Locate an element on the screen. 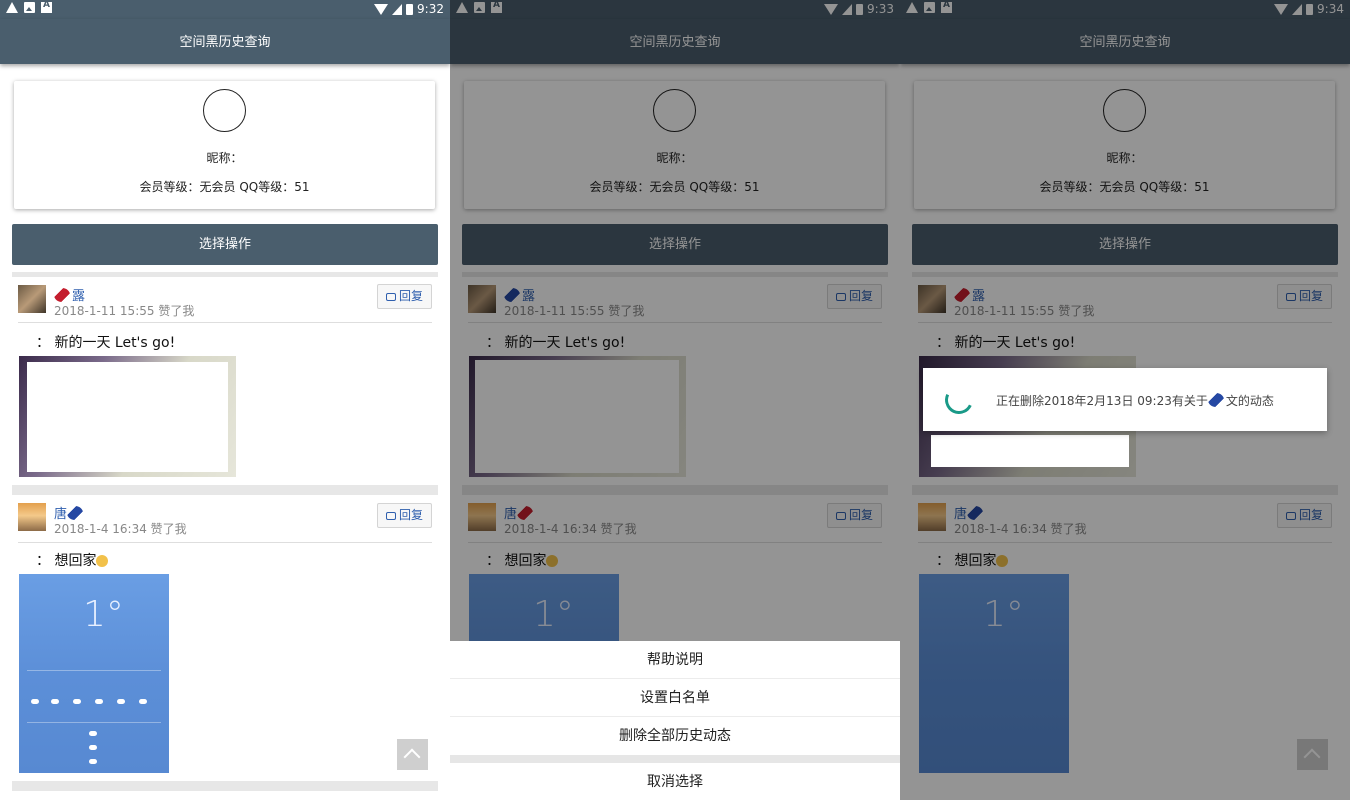 The image size is (1350, 800). warning-icon is located at coordinates (12, 7).